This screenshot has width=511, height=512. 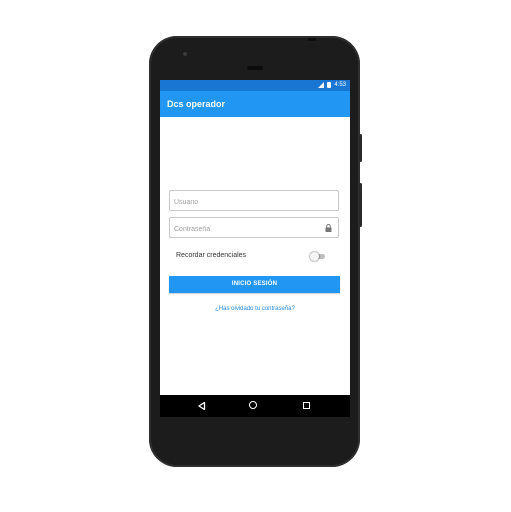 What do you see at coordinates (255, 85) in the screenshot?
I see `status-bar: 4:53` at bounding box center [255, 85].